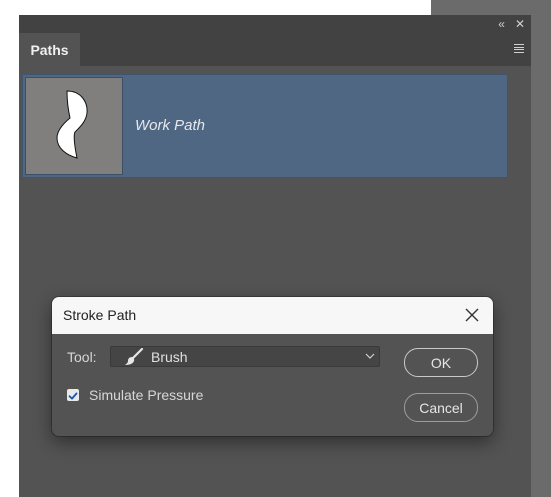 The width and height of the screenshot is (551, 497). What do you see at coordinates (134, 356) in the screenshot?
I see `brush-icon` at bounding box center [134, 356].